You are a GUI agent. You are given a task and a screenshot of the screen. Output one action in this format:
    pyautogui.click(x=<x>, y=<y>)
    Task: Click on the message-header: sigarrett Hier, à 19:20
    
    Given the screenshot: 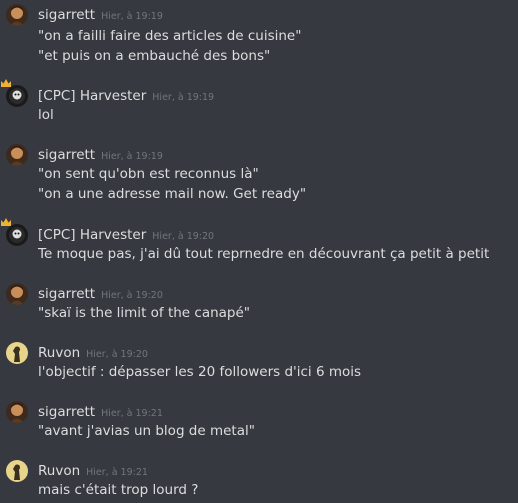 What is the action you would take?
    pyautogui.click(x=100, y=293)
    